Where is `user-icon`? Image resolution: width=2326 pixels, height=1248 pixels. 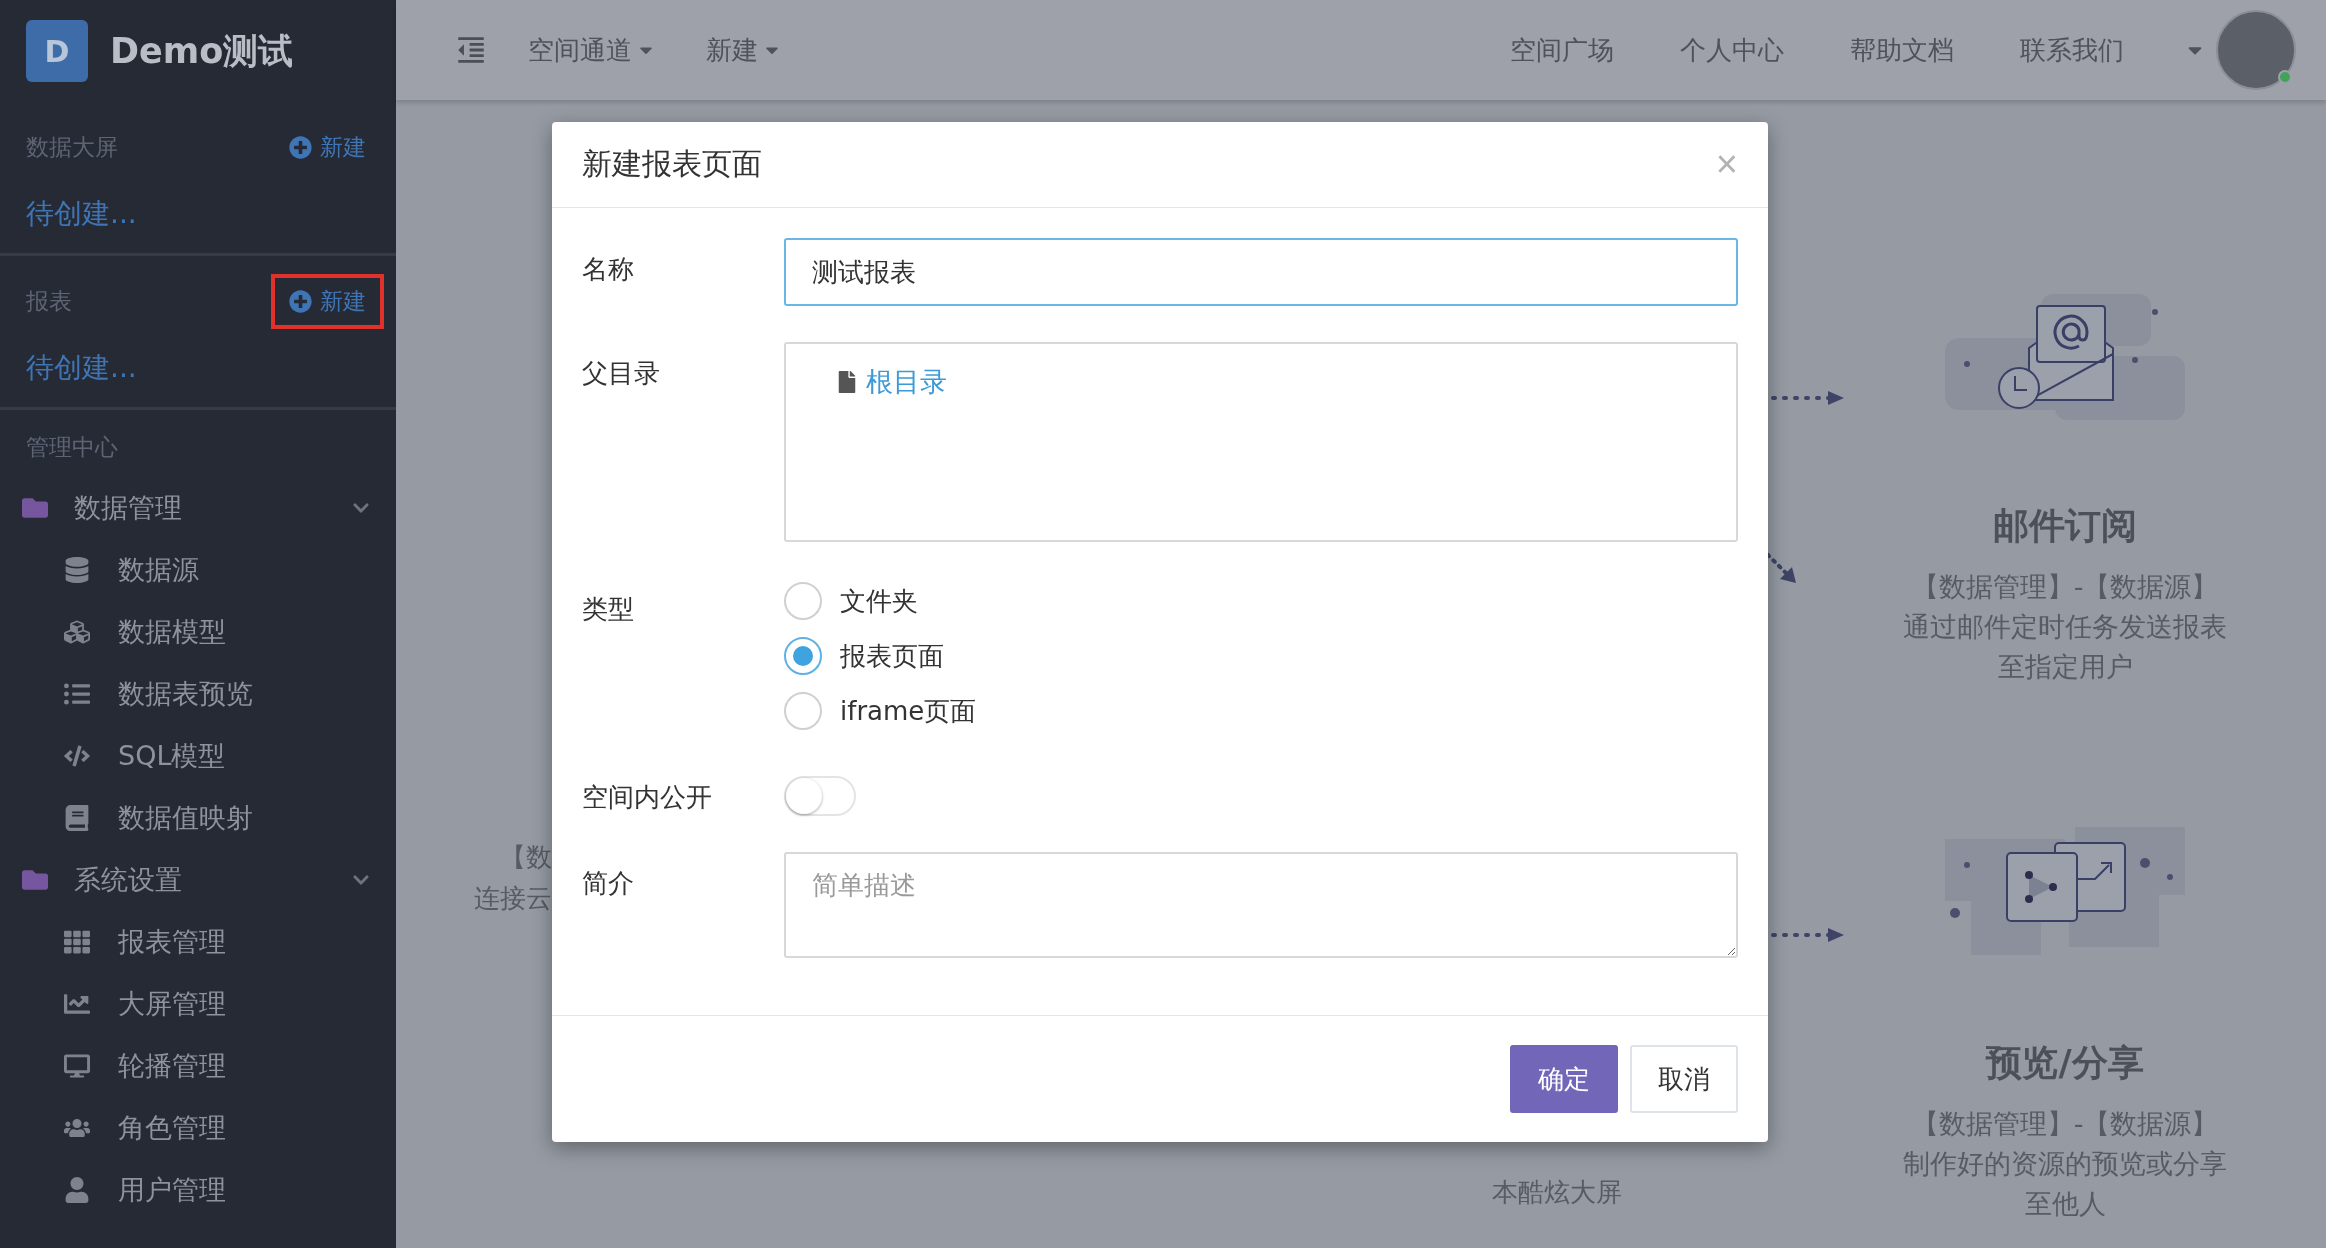 user-icon is located at coordinates (77, 1190).